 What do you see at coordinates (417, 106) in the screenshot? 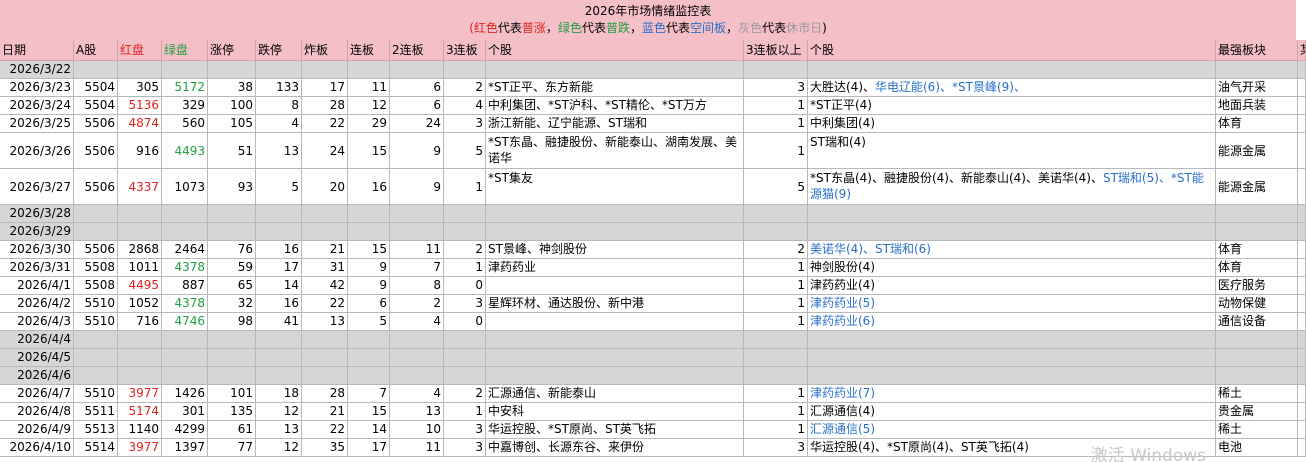
I see `cell-streak2: 6` at bounding box center [417, 106].